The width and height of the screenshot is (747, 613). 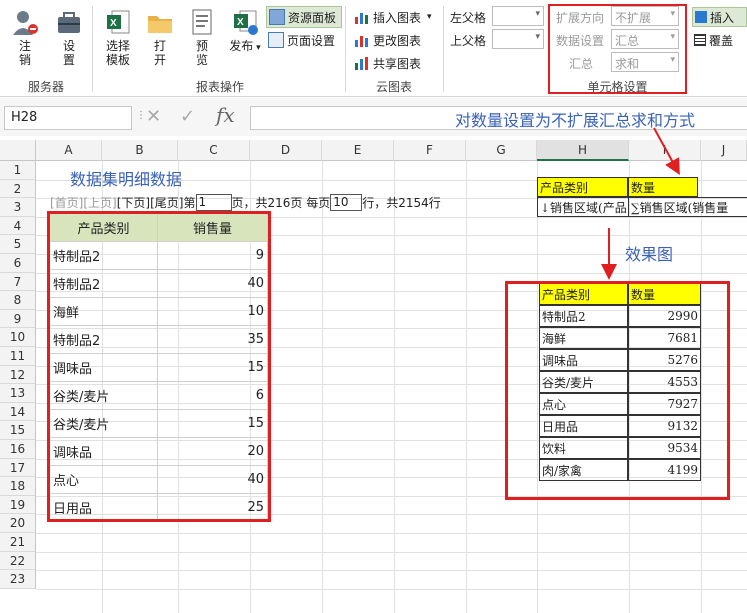 What do you see at coordinates (640, 203) in the screenshot?
I see `annotation-arrows` at bounding box center [640, 203].